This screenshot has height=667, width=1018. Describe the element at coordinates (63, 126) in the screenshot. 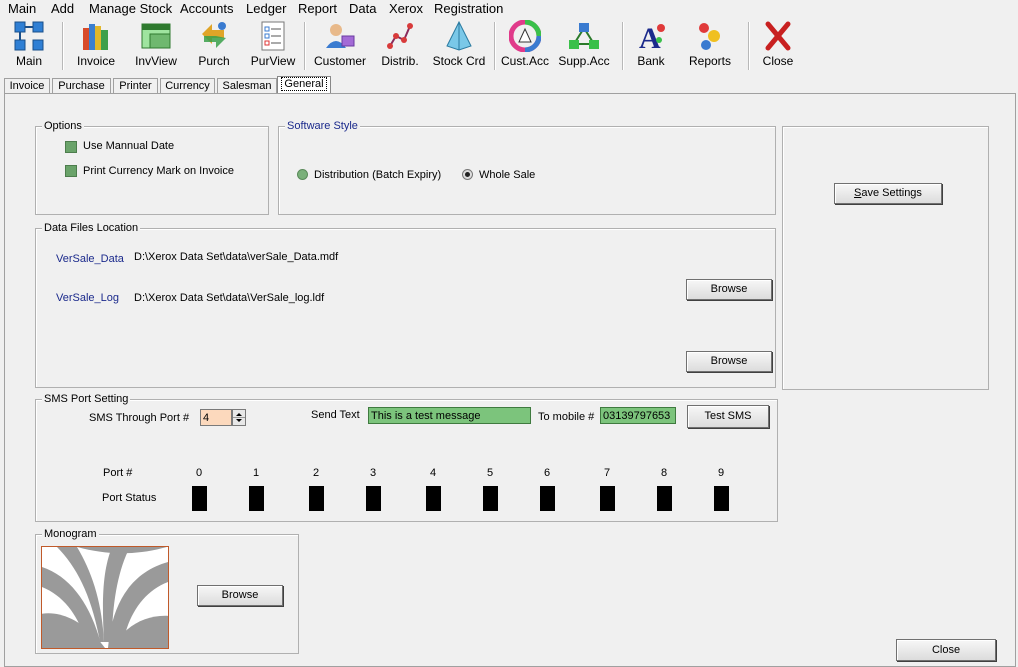

I see `options-title: Options` at that location.